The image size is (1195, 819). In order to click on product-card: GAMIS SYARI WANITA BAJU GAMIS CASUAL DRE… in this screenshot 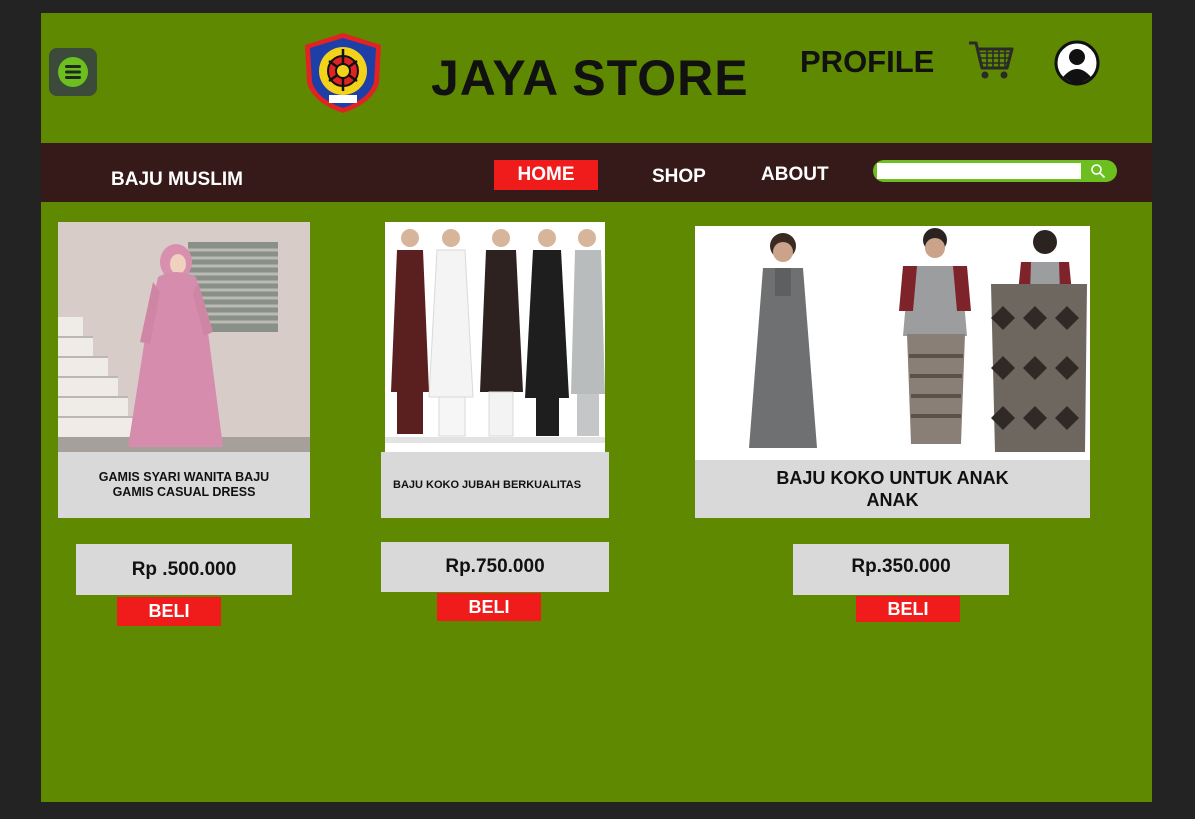, I will do `click(184, 370)`.